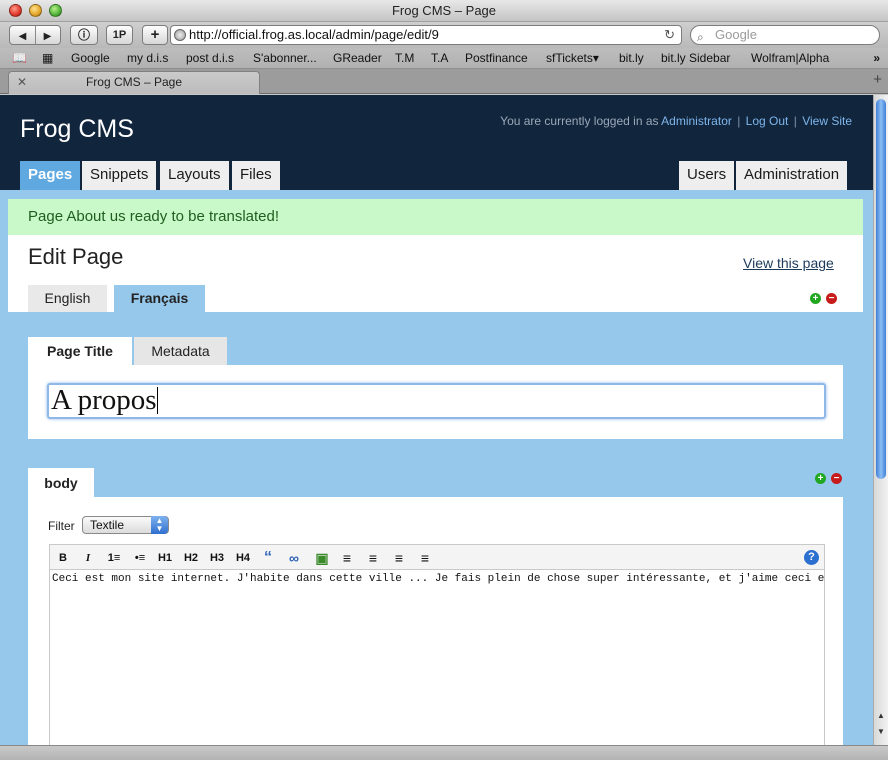 The width and height of the screenshot is (888, 760). What do you see at coordinates (84, 35) in the screenshot?
I see `reader-button: ⓘ` at bounding box center [84, 35].